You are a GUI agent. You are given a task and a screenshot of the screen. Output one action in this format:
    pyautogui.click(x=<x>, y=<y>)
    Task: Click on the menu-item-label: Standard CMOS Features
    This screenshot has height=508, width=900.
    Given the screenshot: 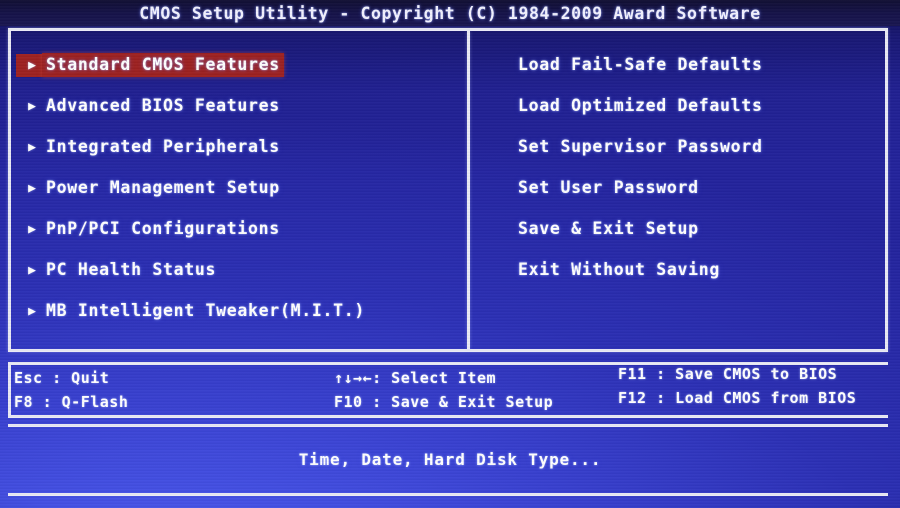 What is the action you would take?
    pyautogui.click(x=163, y=65)
    